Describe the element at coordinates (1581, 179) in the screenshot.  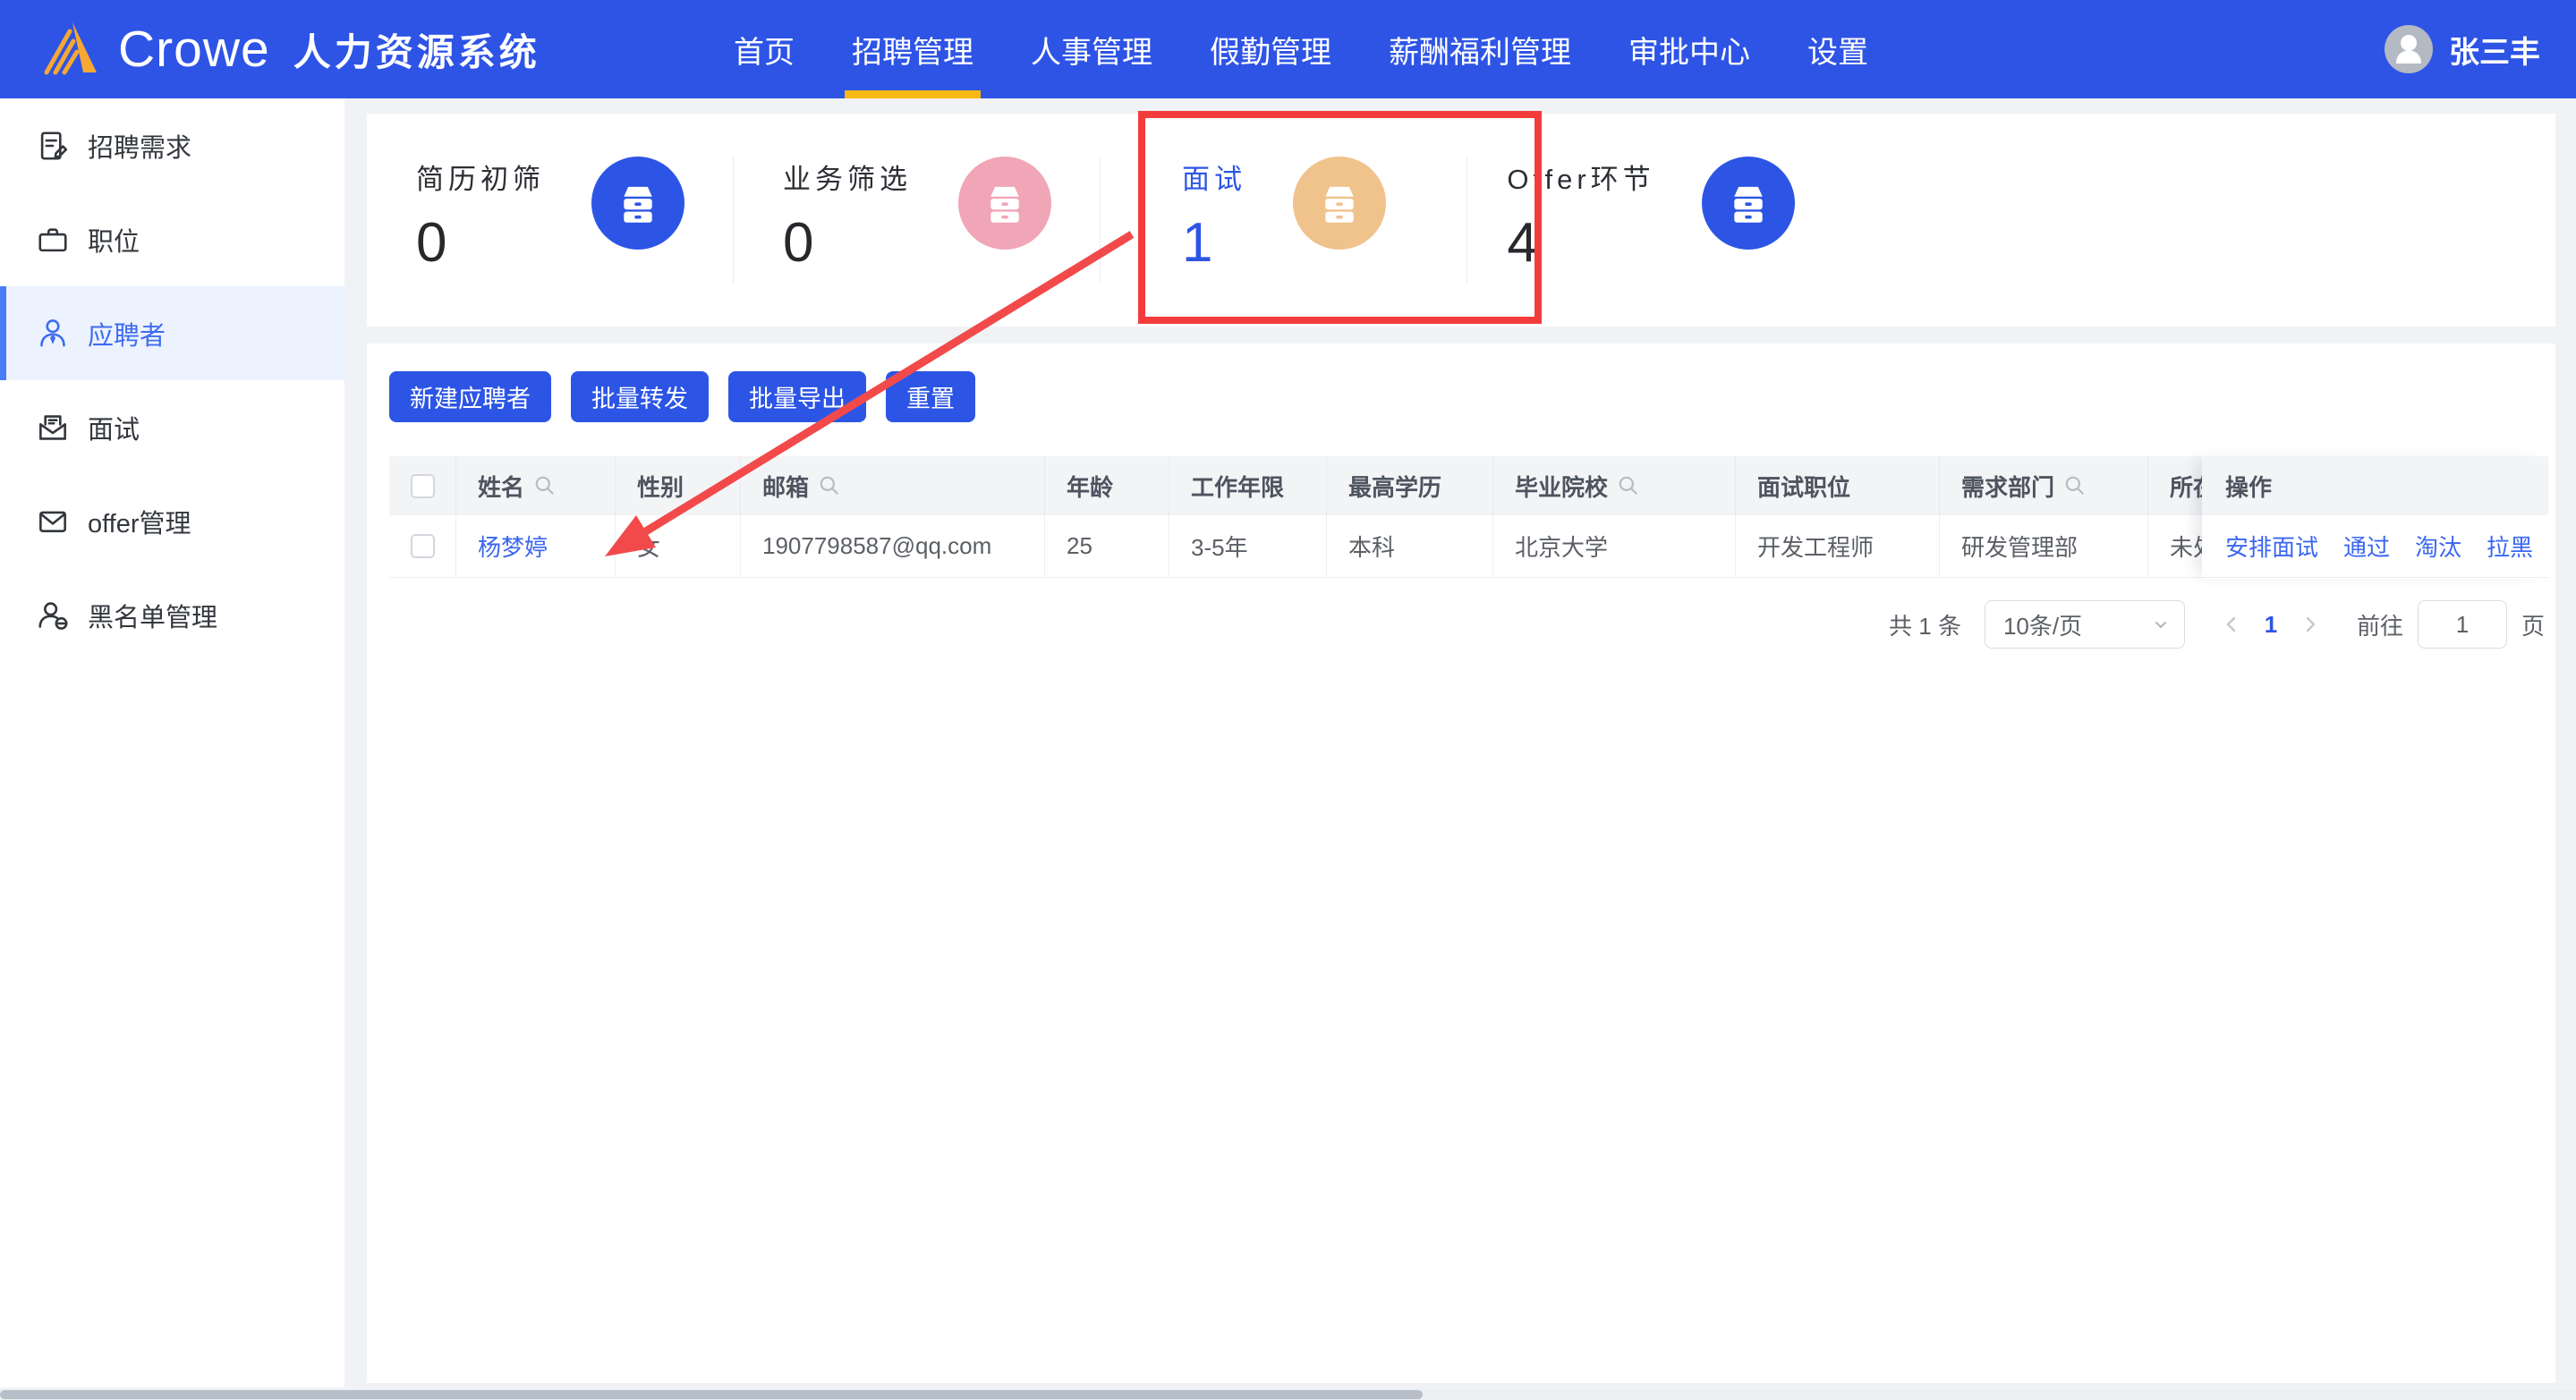
I see `stat-label: Offer环节` at that location.